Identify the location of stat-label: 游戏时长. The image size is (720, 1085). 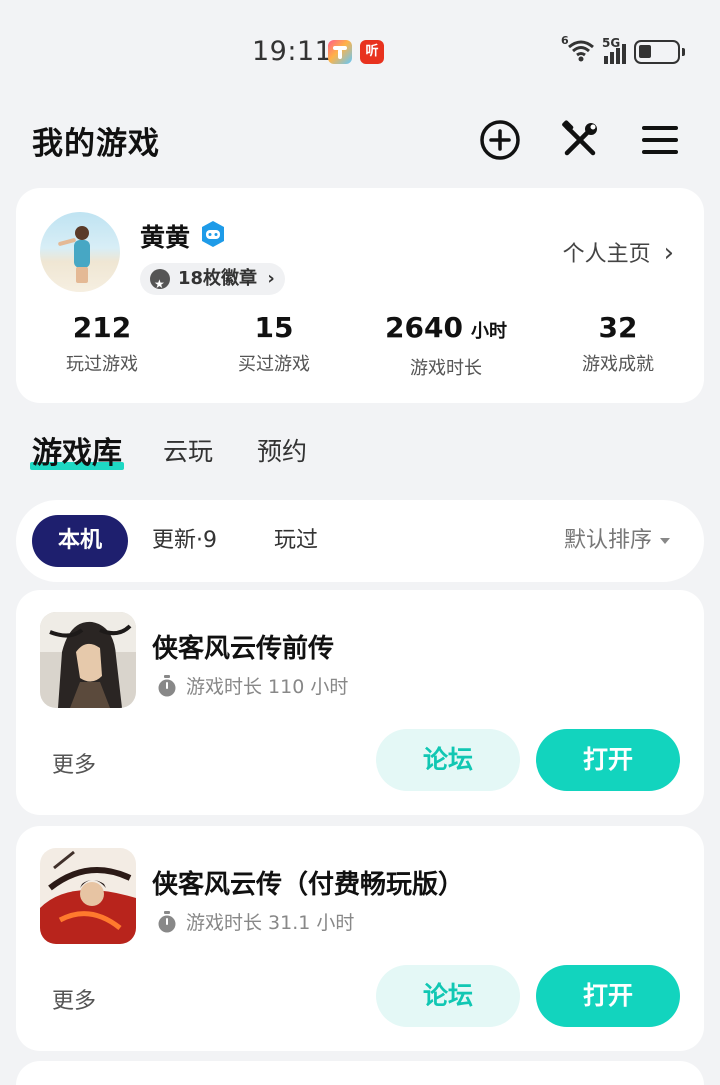
(446, 368).